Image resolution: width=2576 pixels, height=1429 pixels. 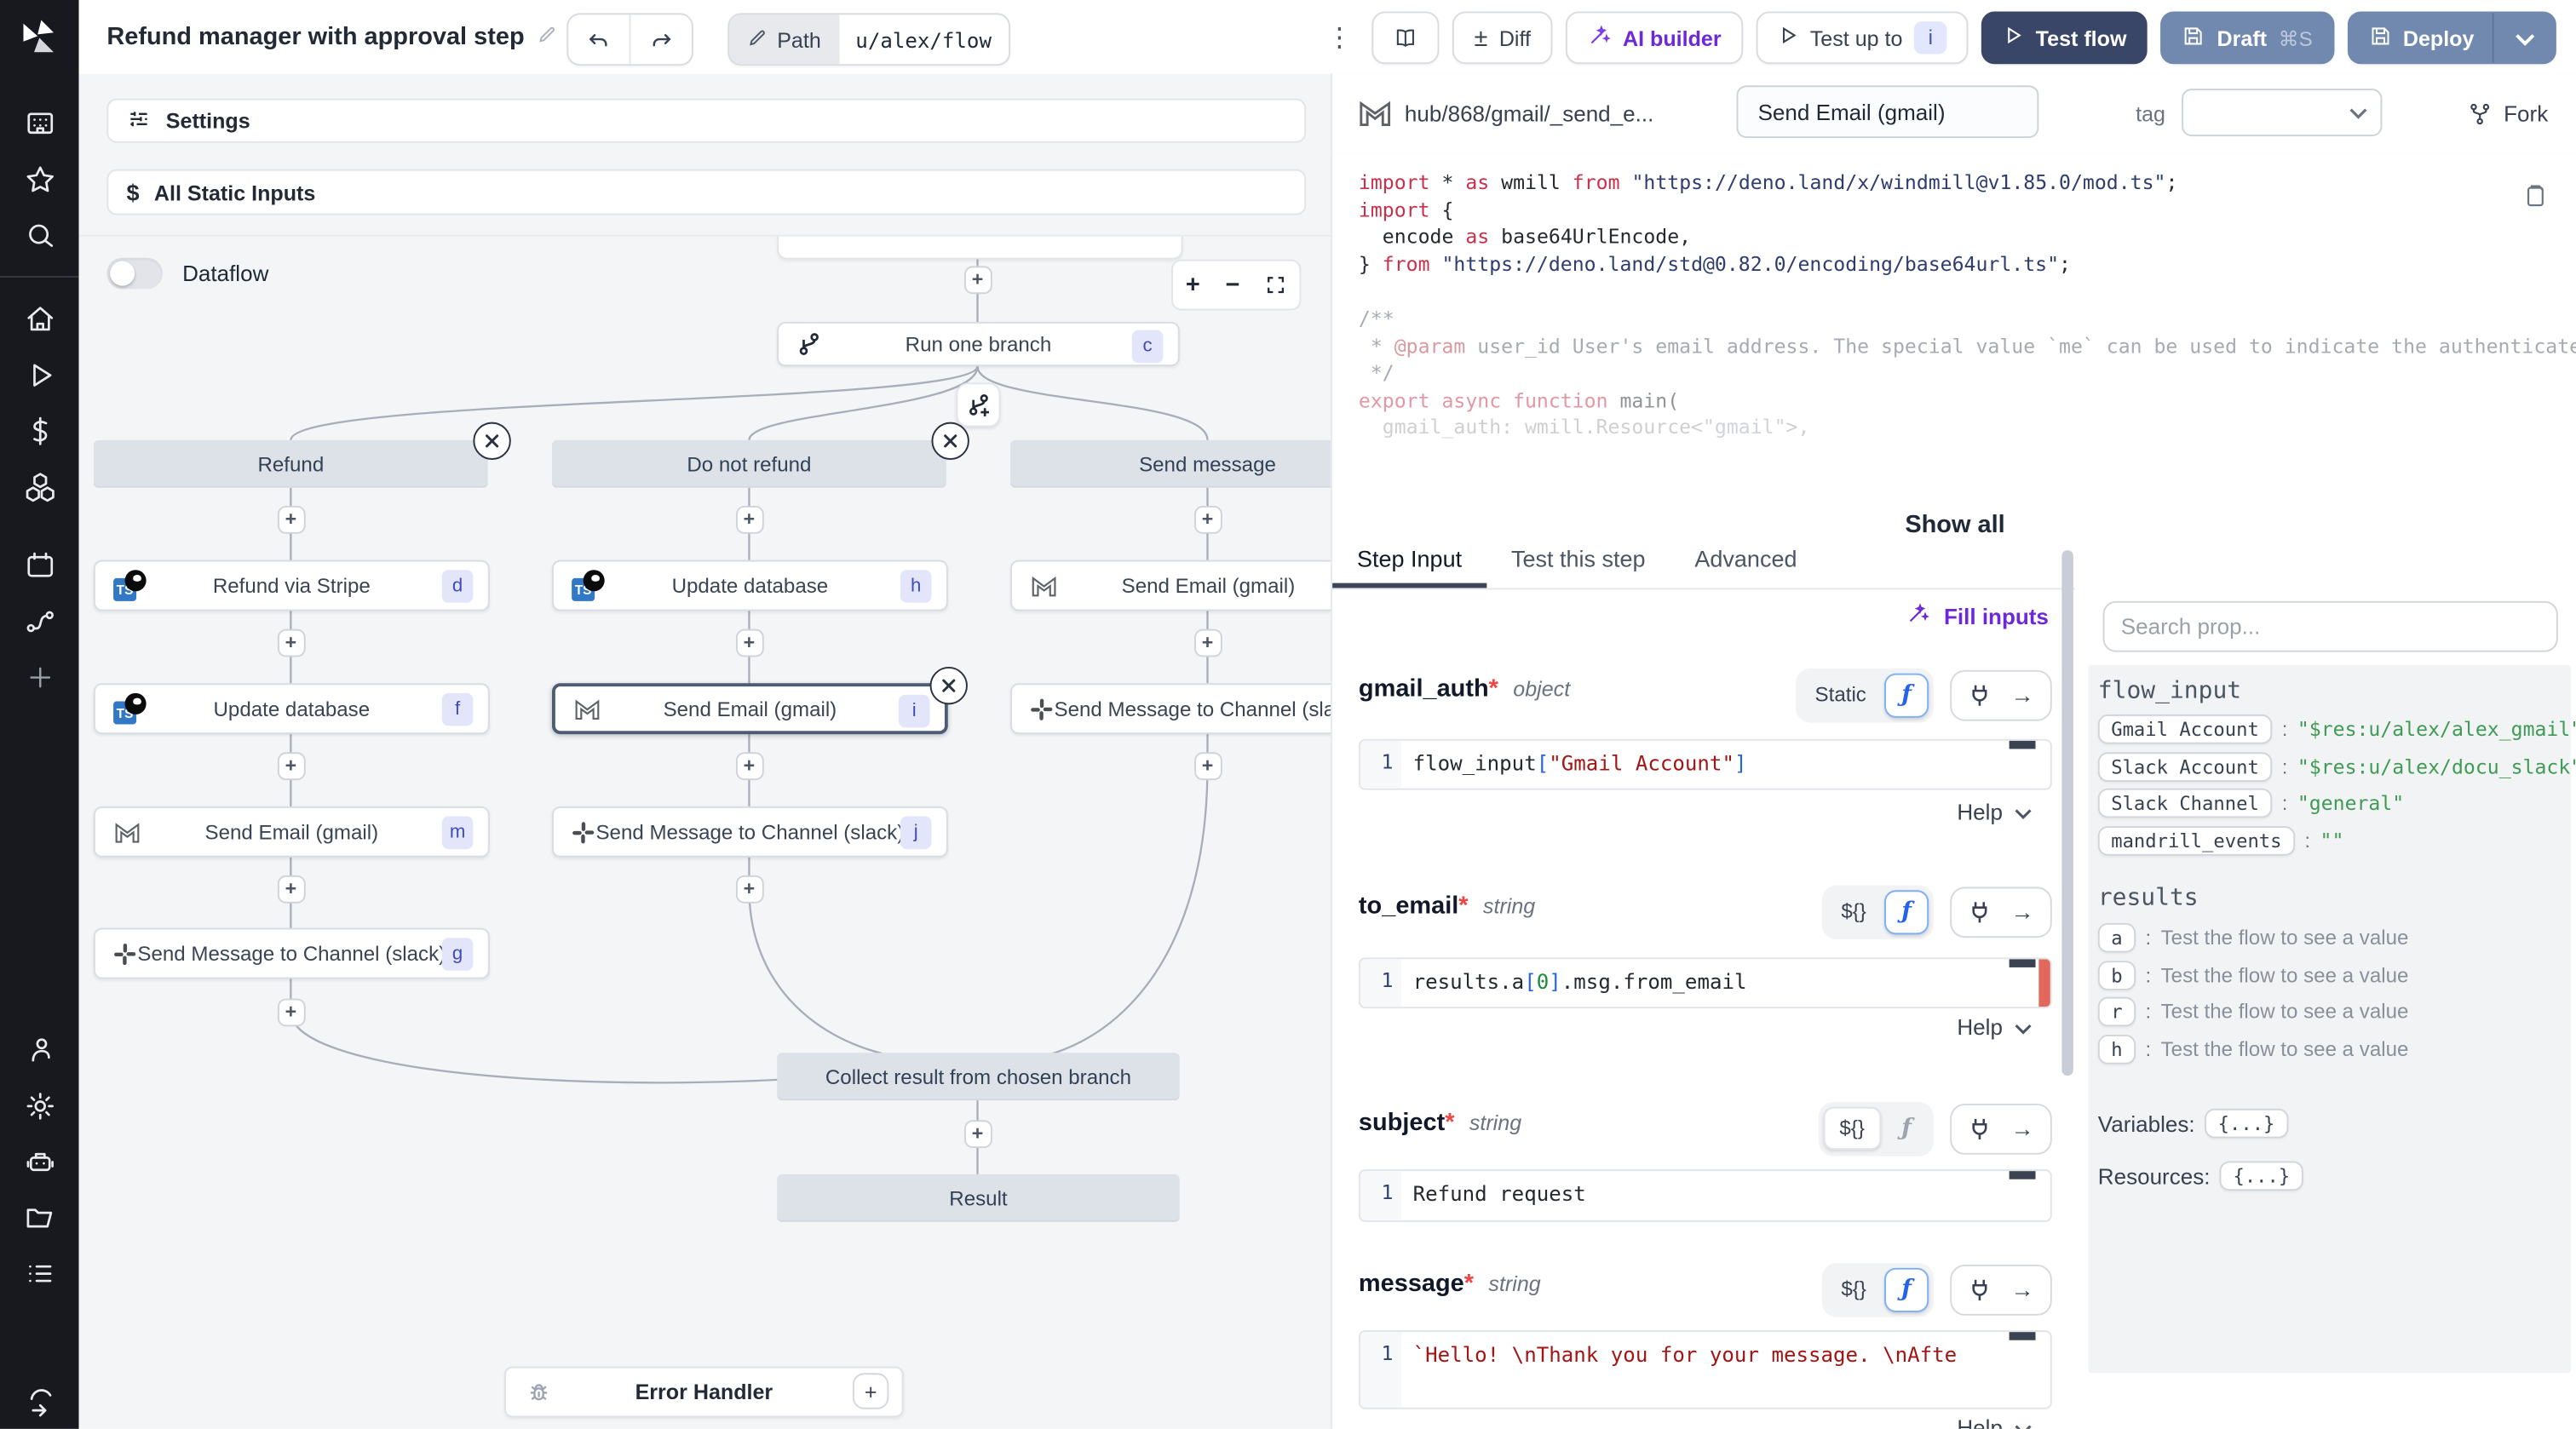 I want to click on favorites-star-icon, so click(x=40, y=179).